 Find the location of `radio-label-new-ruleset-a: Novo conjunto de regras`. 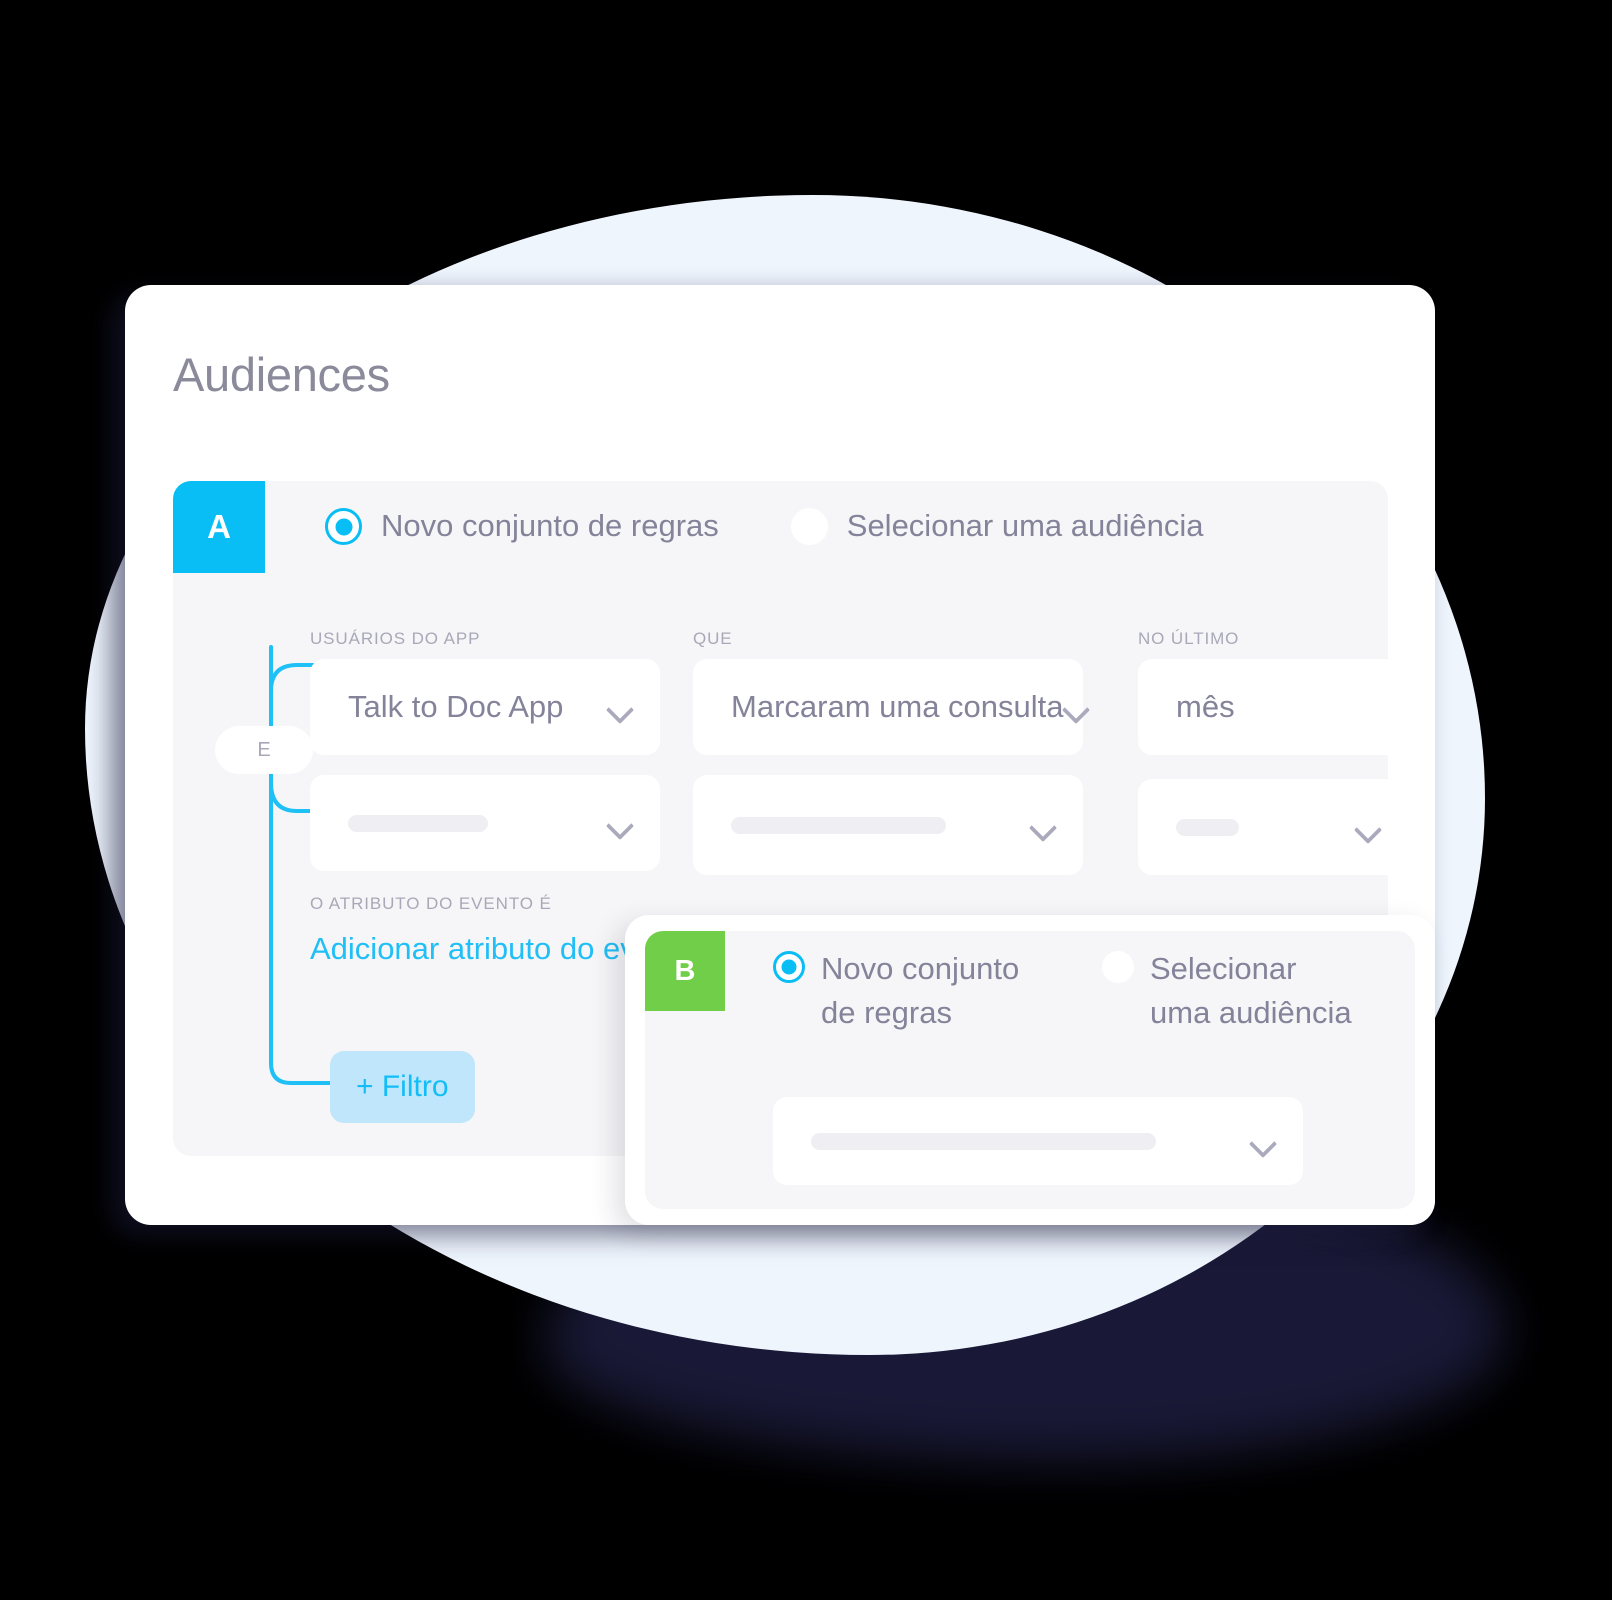

radio-label-new-ruleset-a: Novo conjunto de regras is located at coordinates (550, 525).